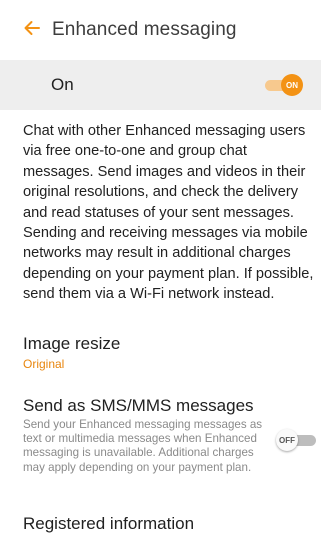 The height and width of the screenshot is (550, 321). Describe the element at coordinates (109, 523) in the screenshot. I see `registered-information-title: Registered information` at that location.